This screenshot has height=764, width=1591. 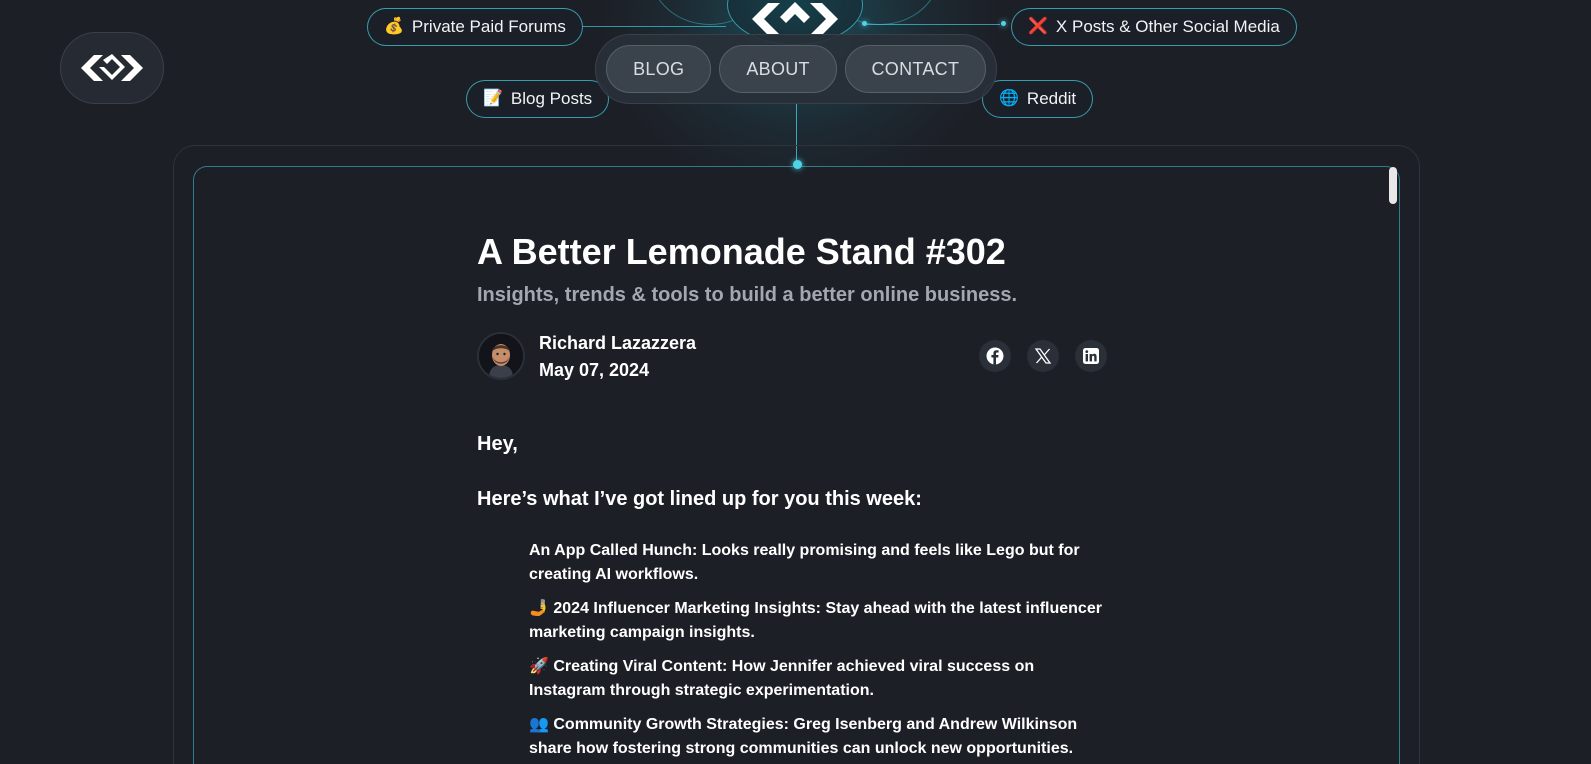 I want to click on author-avatar-icon, so click(x=501, y=356).